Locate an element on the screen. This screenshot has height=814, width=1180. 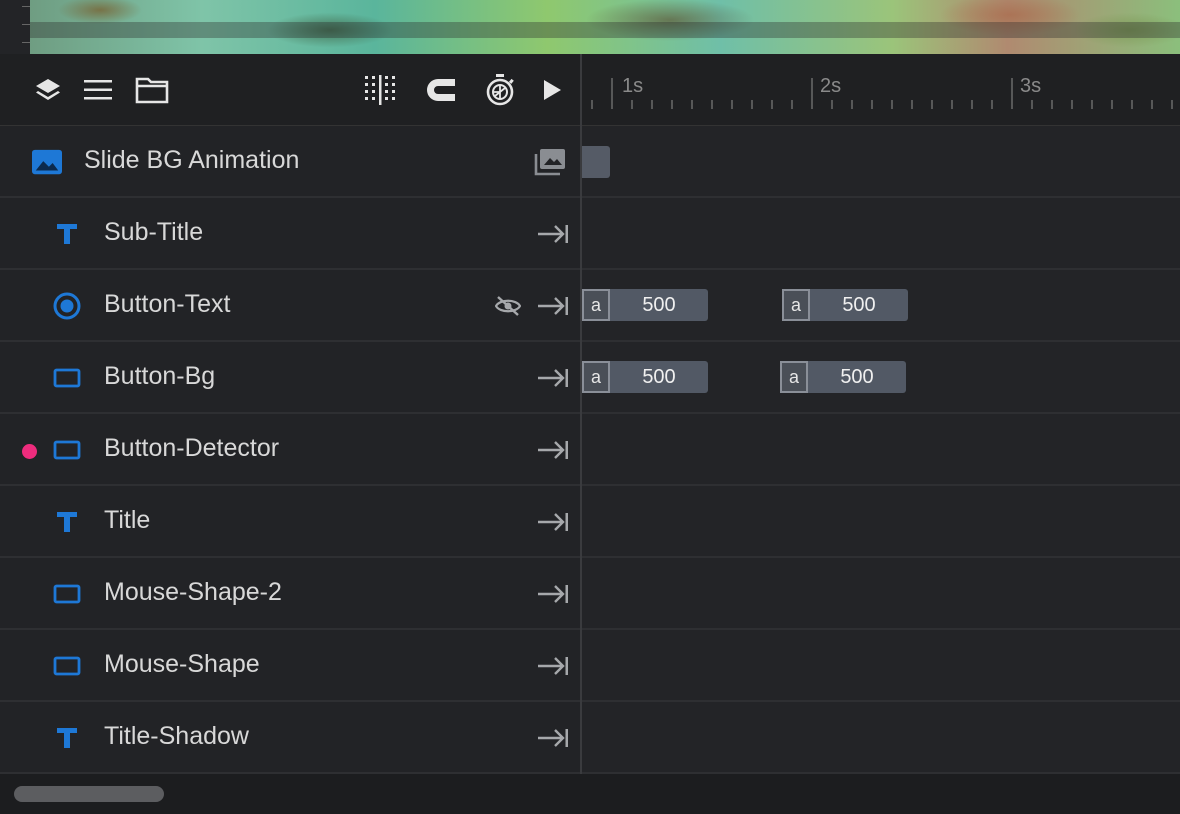
layer-row-title-shadow: Title-Shadow is located at coordinates (290, 738).